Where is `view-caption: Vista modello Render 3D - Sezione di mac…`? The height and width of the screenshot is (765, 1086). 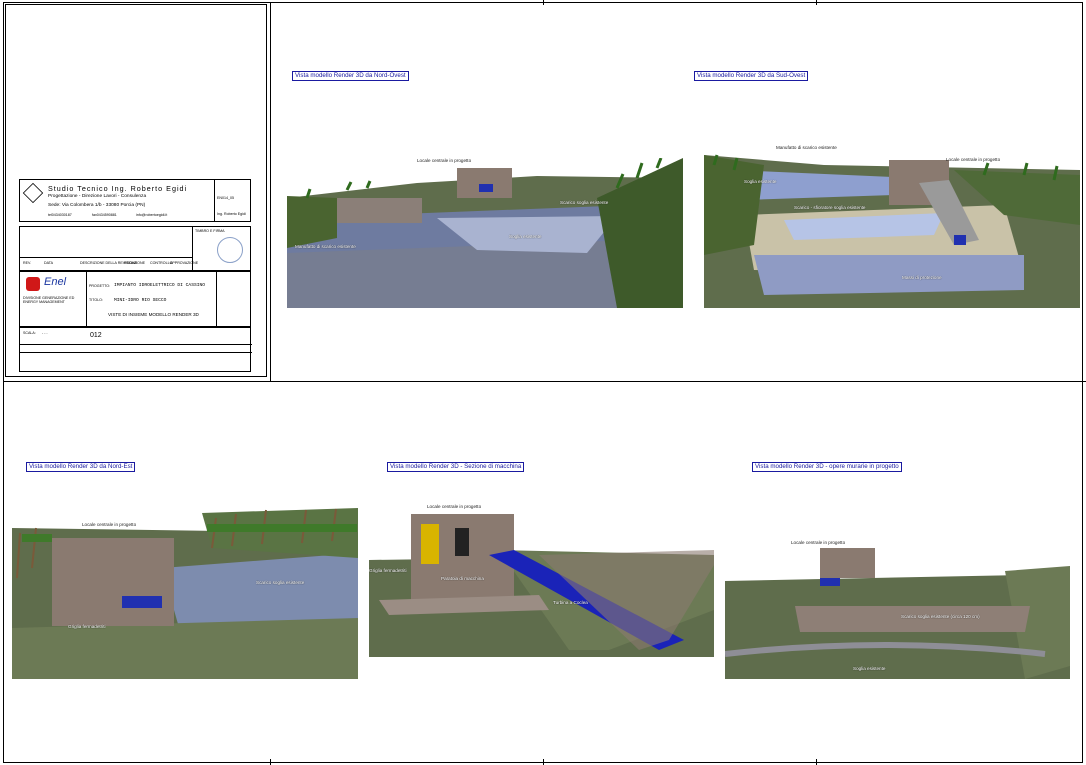 view-caption: Vista modello Render 3D - Sezione di mac… is located at coordinates (456, 467).